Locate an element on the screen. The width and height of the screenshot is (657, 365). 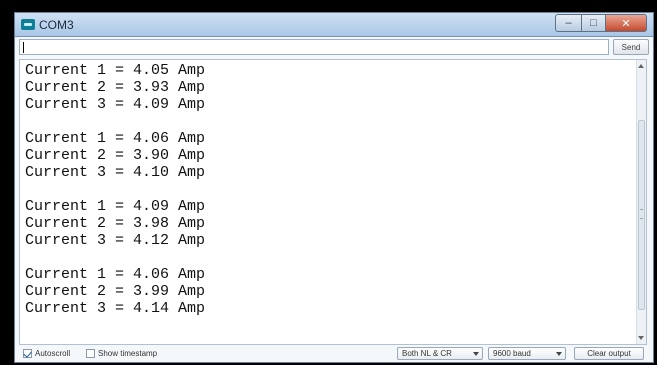
output-line: Current 2 = 3.98 Amp is located at coordinates (115, 223).